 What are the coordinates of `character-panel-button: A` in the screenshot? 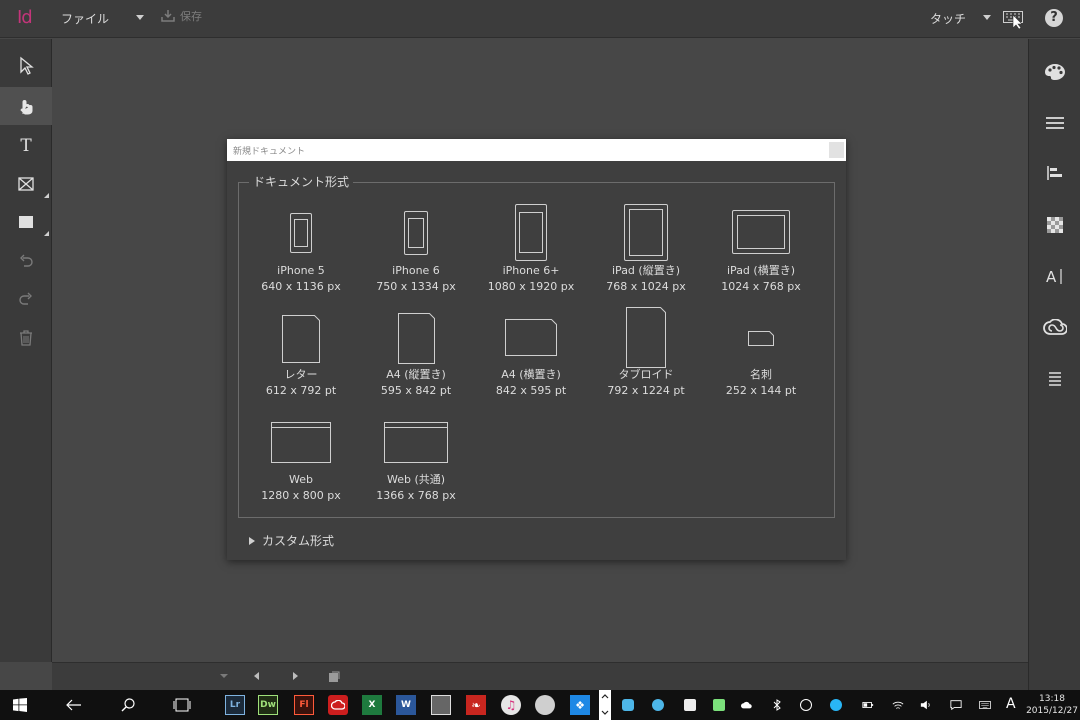 It's located at (1054, 276).